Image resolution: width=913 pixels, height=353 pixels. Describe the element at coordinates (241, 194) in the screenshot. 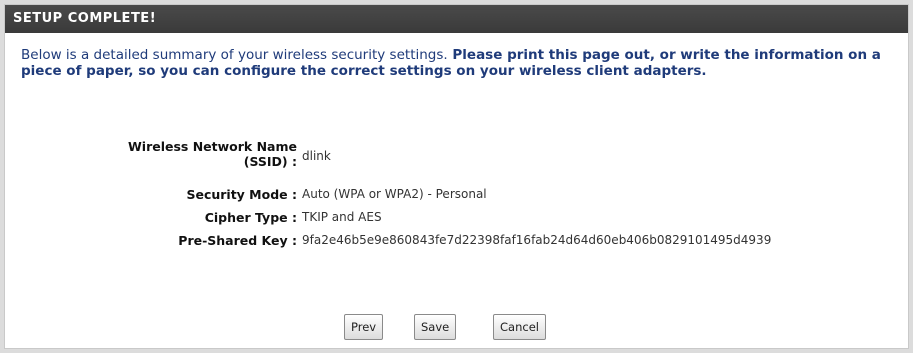

I see `security-mode-label: Security Mode :` at that location.